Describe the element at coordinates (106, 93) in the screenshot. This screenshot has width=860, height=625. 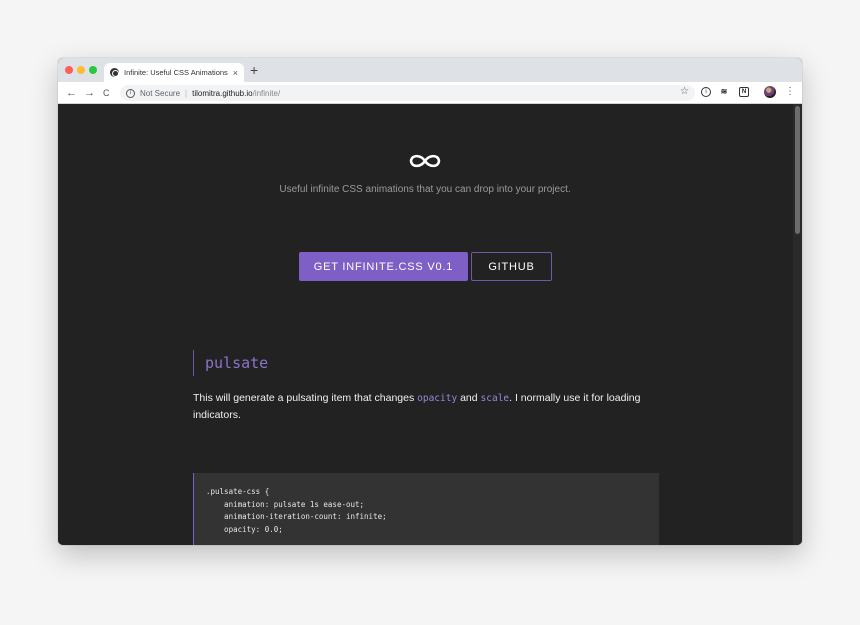
I see `reload-button: C` at that location.